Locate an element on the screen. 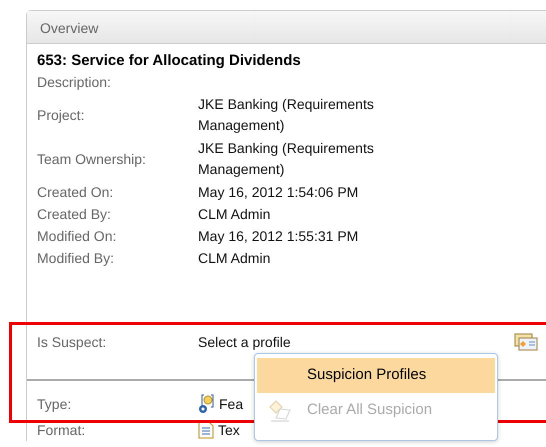 This screenshot has width=546, height=447. field-label: Modified On: is located at coordinates (77, 236).